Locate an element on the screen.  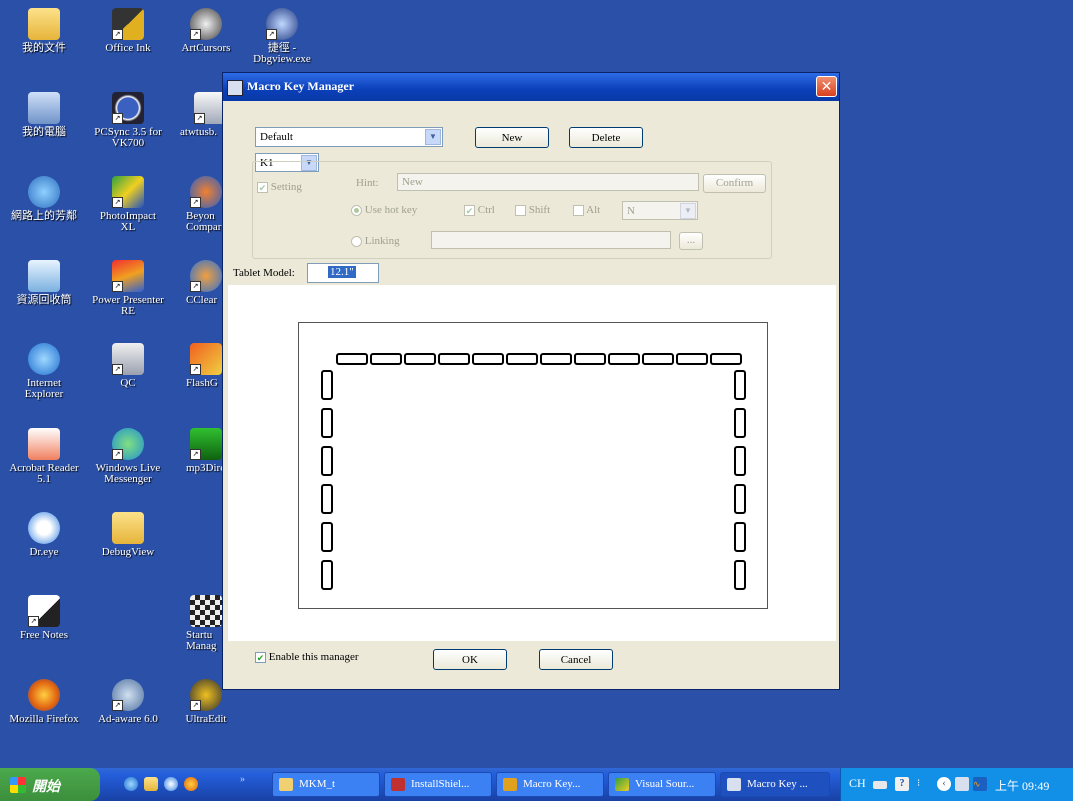
shift-checkbox: Shift is located at coordinates (532, 210).